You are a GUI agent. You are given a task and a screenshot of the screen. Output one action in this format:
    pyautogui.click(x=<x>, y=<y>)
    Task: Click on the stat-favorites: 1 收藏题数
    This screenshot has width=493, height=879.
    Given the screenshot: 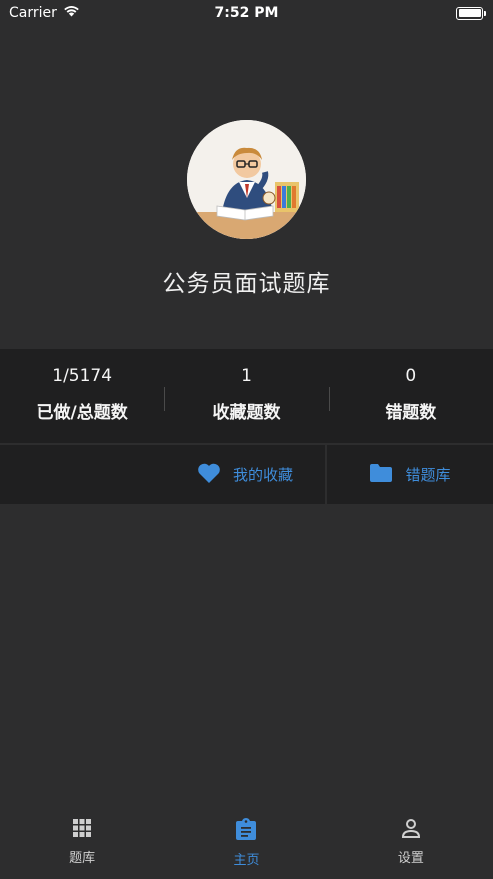 What is the action you would take?
    pyautogui.click(x=246, y=396)
    